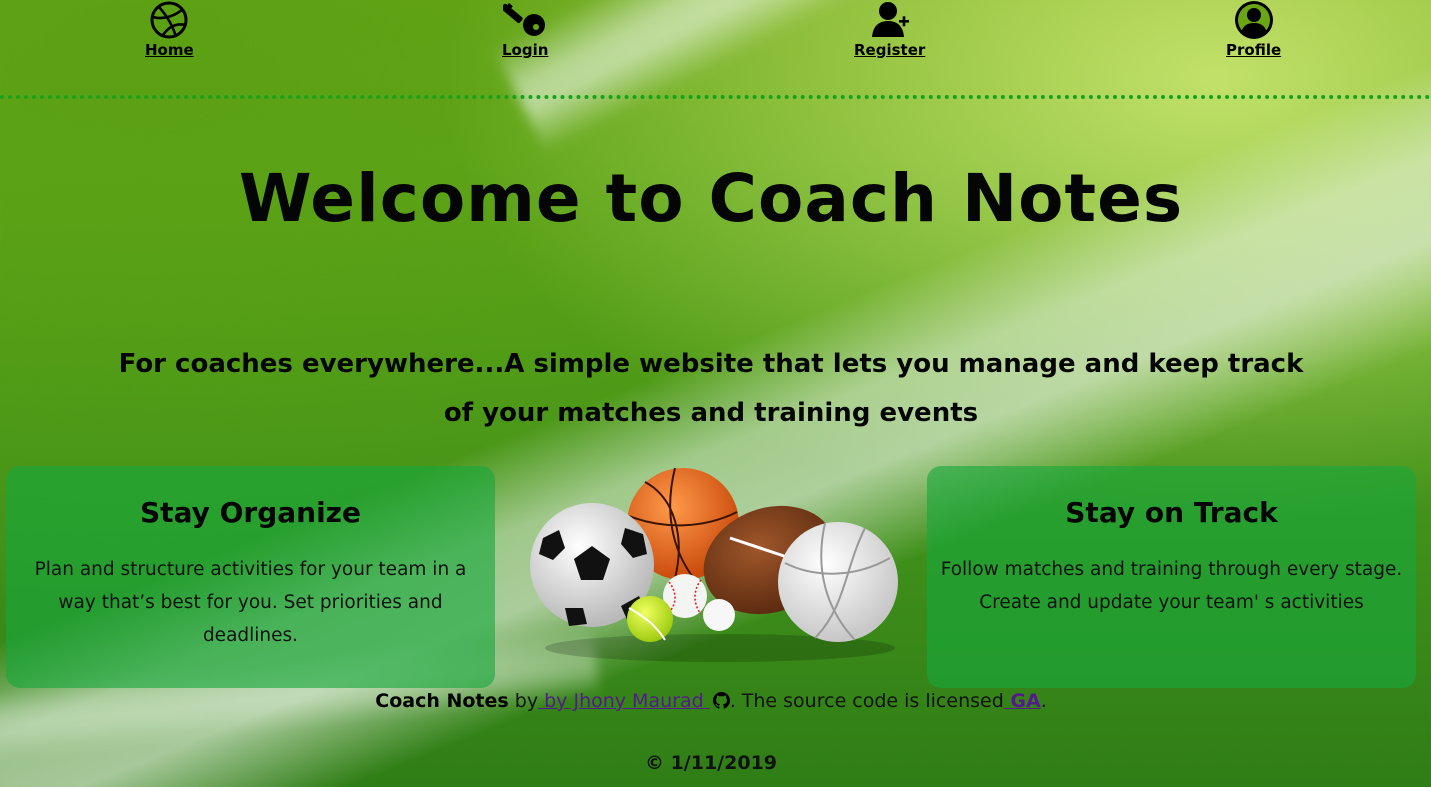 Image resolution: width=1431 pixels, height=787 pixels. What do you see at coordinates (442, 701) in the screenshot?
I see `footer-brand: Coach Notes` at bounding box center [442, 701].